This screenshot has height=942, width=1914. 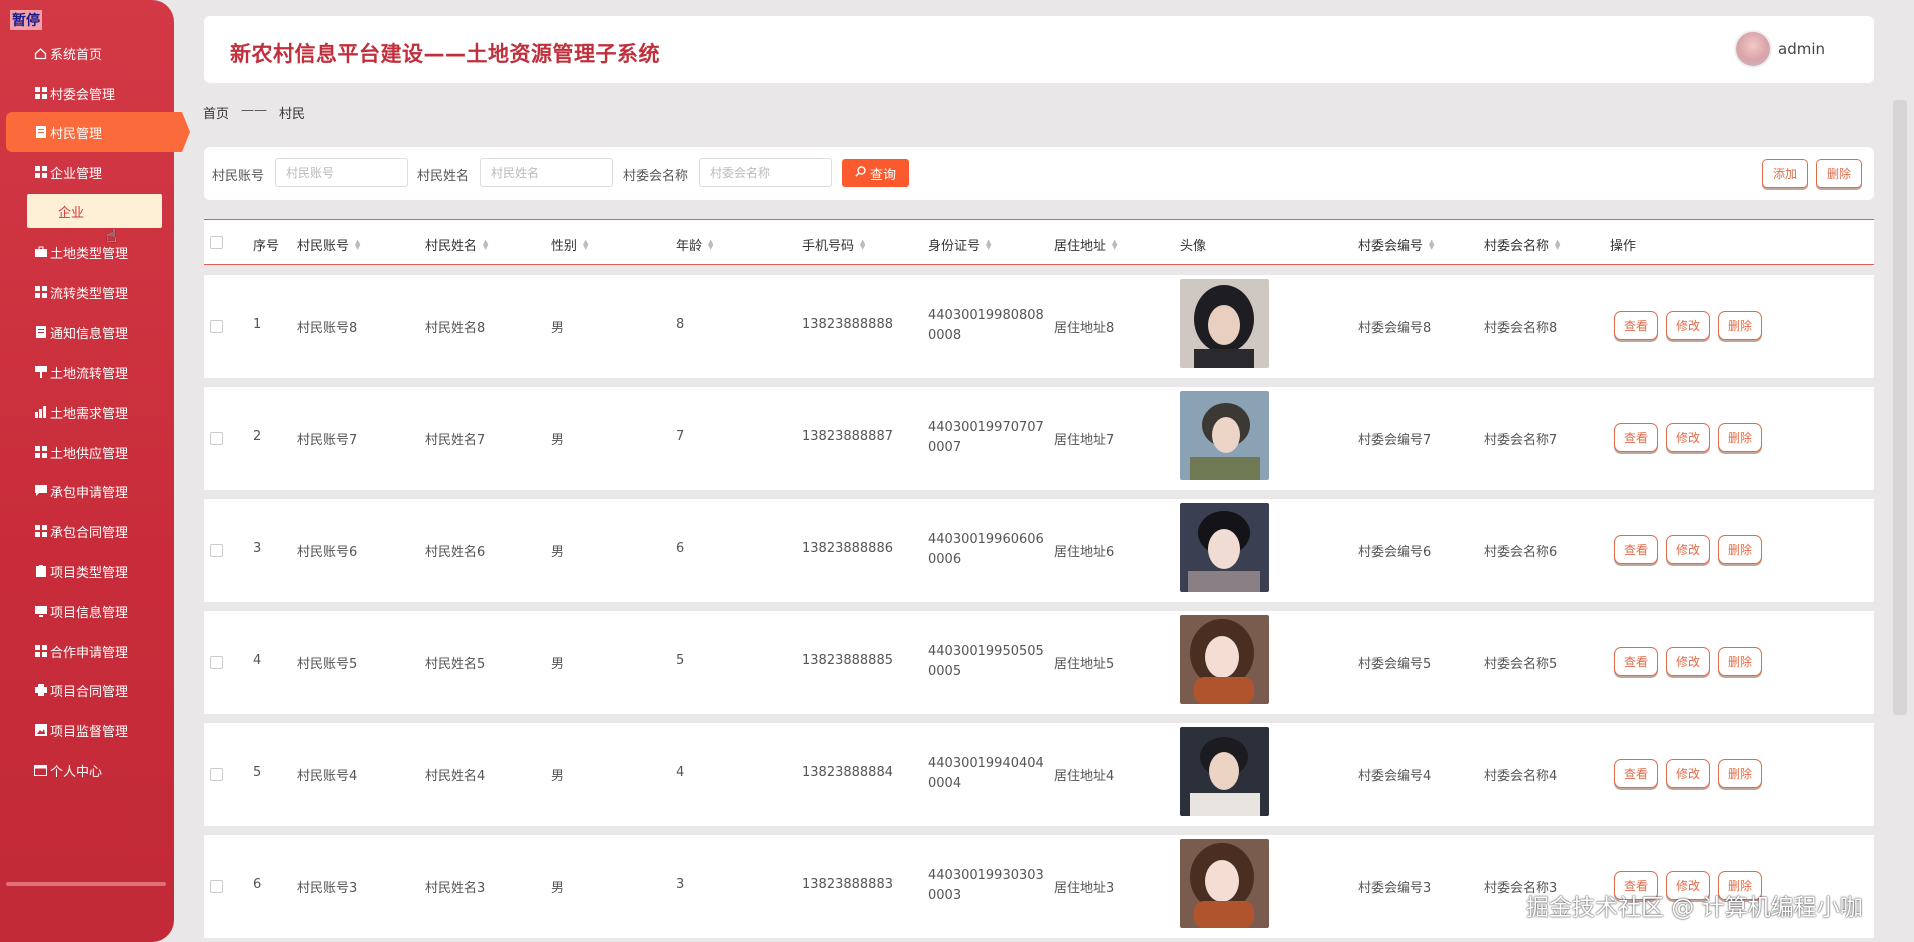 What do you see at coordinates (694, 244) in the screenshot?
I see `col-age: 年龄 ▲ ▼` at bounding box center [694, 244].